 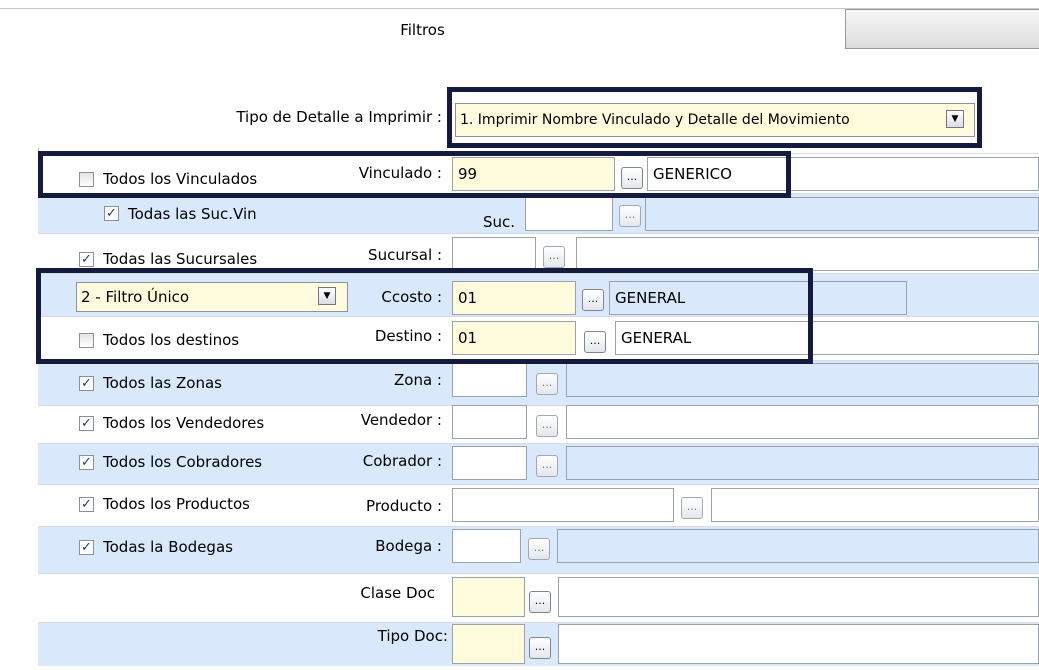 I want to click on todas-sucursales-label: Todas las Sucursales, so click(x=180, y=259).